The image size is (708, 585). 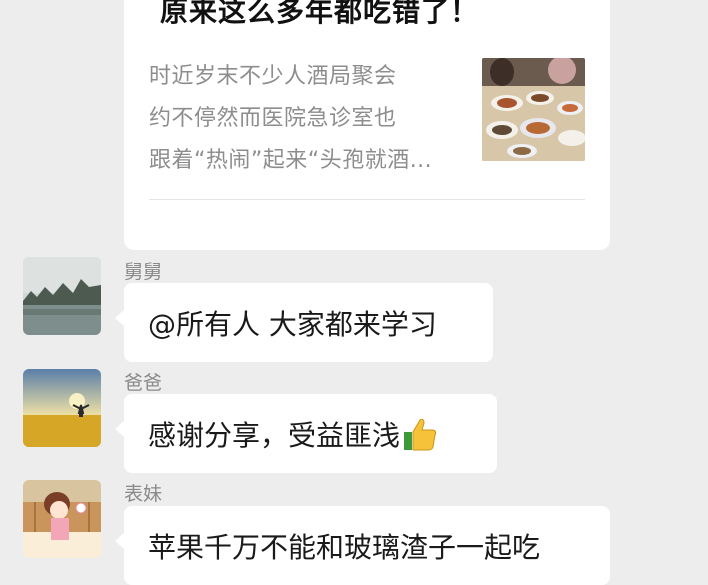 I want to click on article-title: 原来这么多年都吃错了！, so click(x=320, y=14).